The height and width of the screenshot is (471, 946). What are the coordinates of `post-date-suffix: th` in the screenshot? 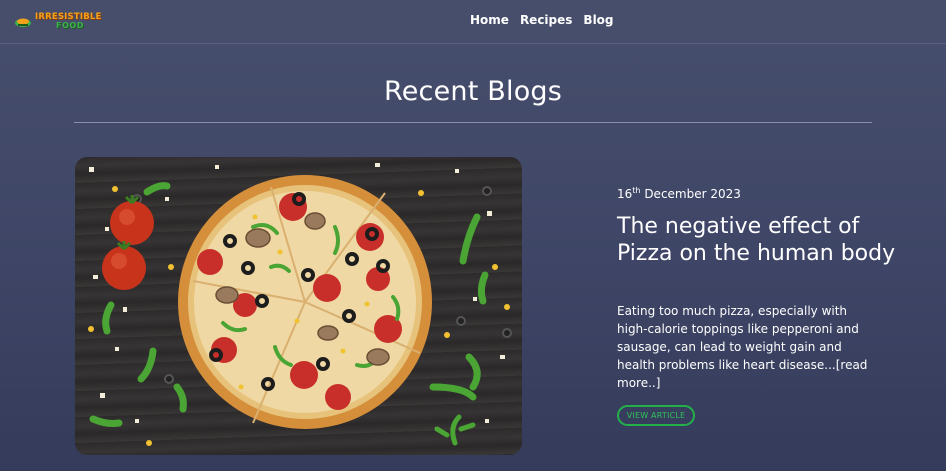 It's located at (636, 190).